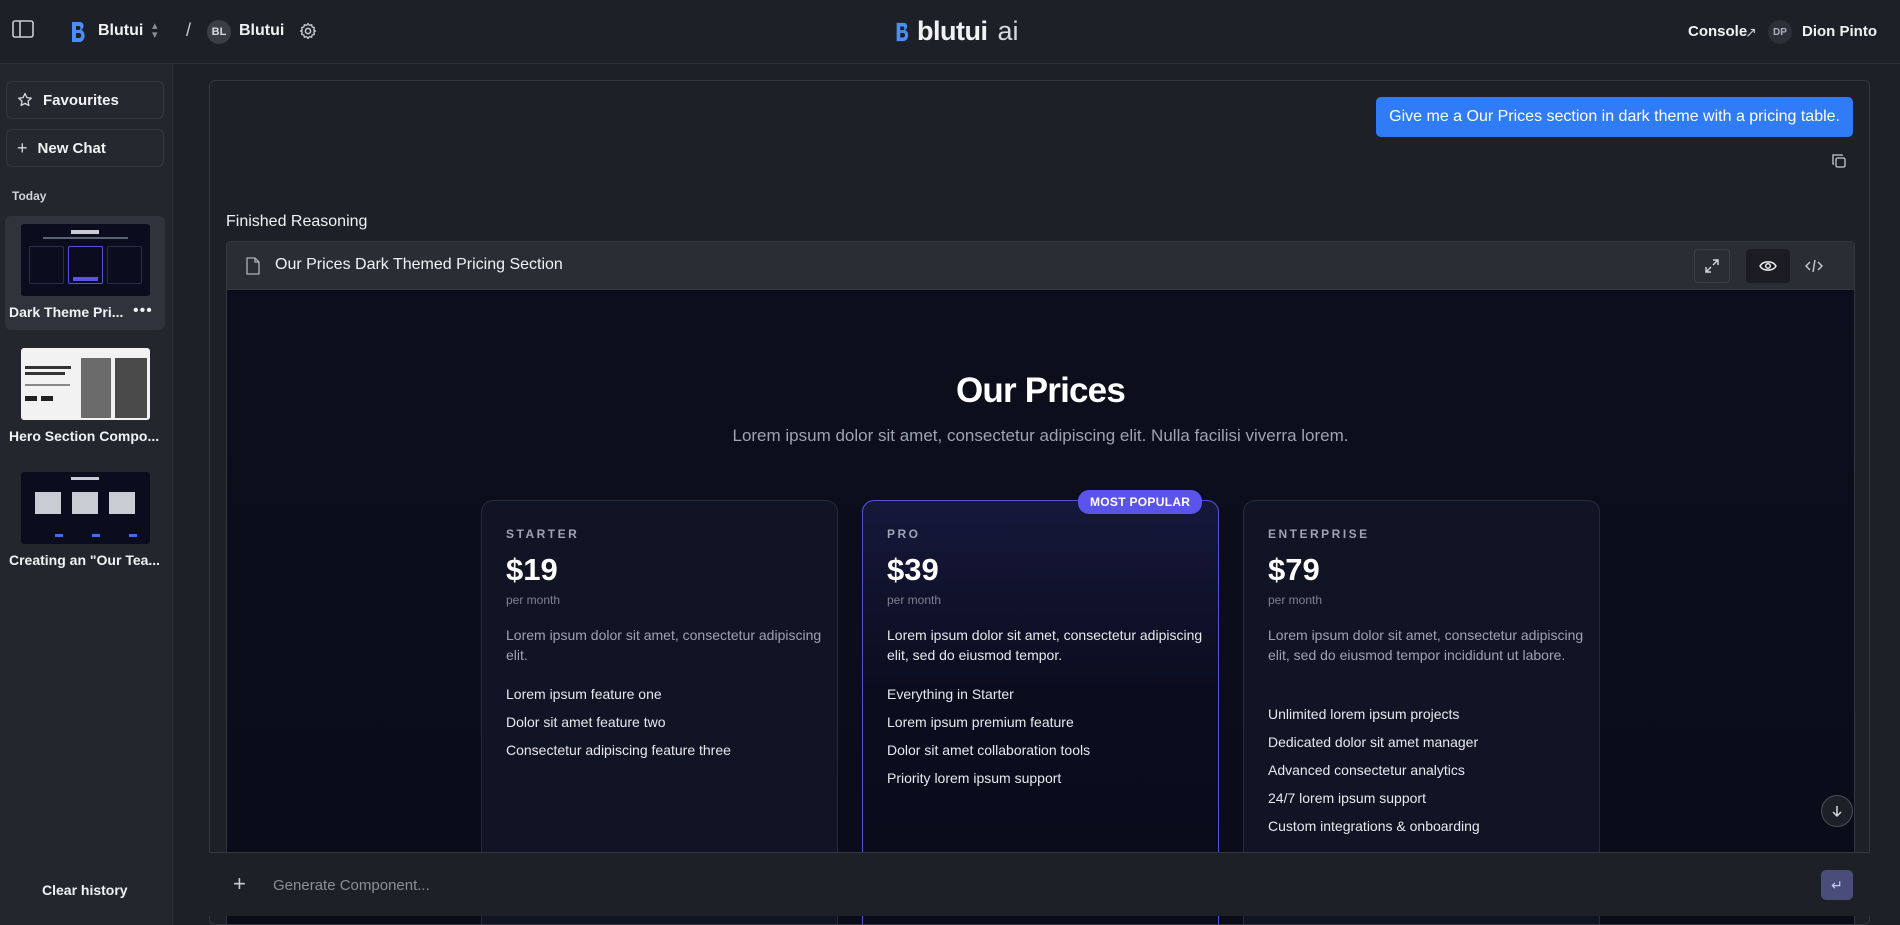 The width and height of the screenshot is (1900, 925). I want to click on plan-price: $19, so click(532, 569).